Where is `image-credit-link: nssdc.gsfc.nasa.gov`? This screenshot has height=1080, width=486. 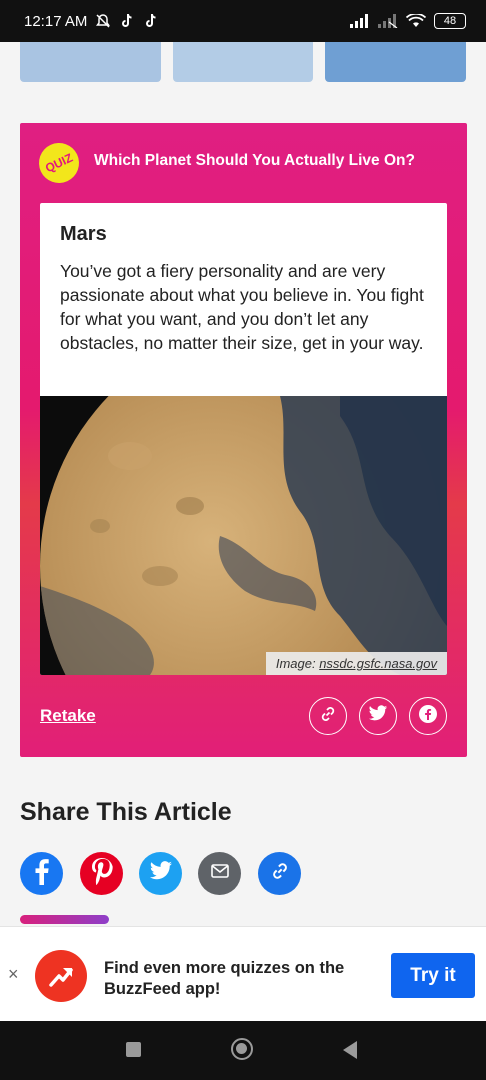
image-credit-link: nssdc.gsfc.nasa.gov is located at coordinates (378, 663).